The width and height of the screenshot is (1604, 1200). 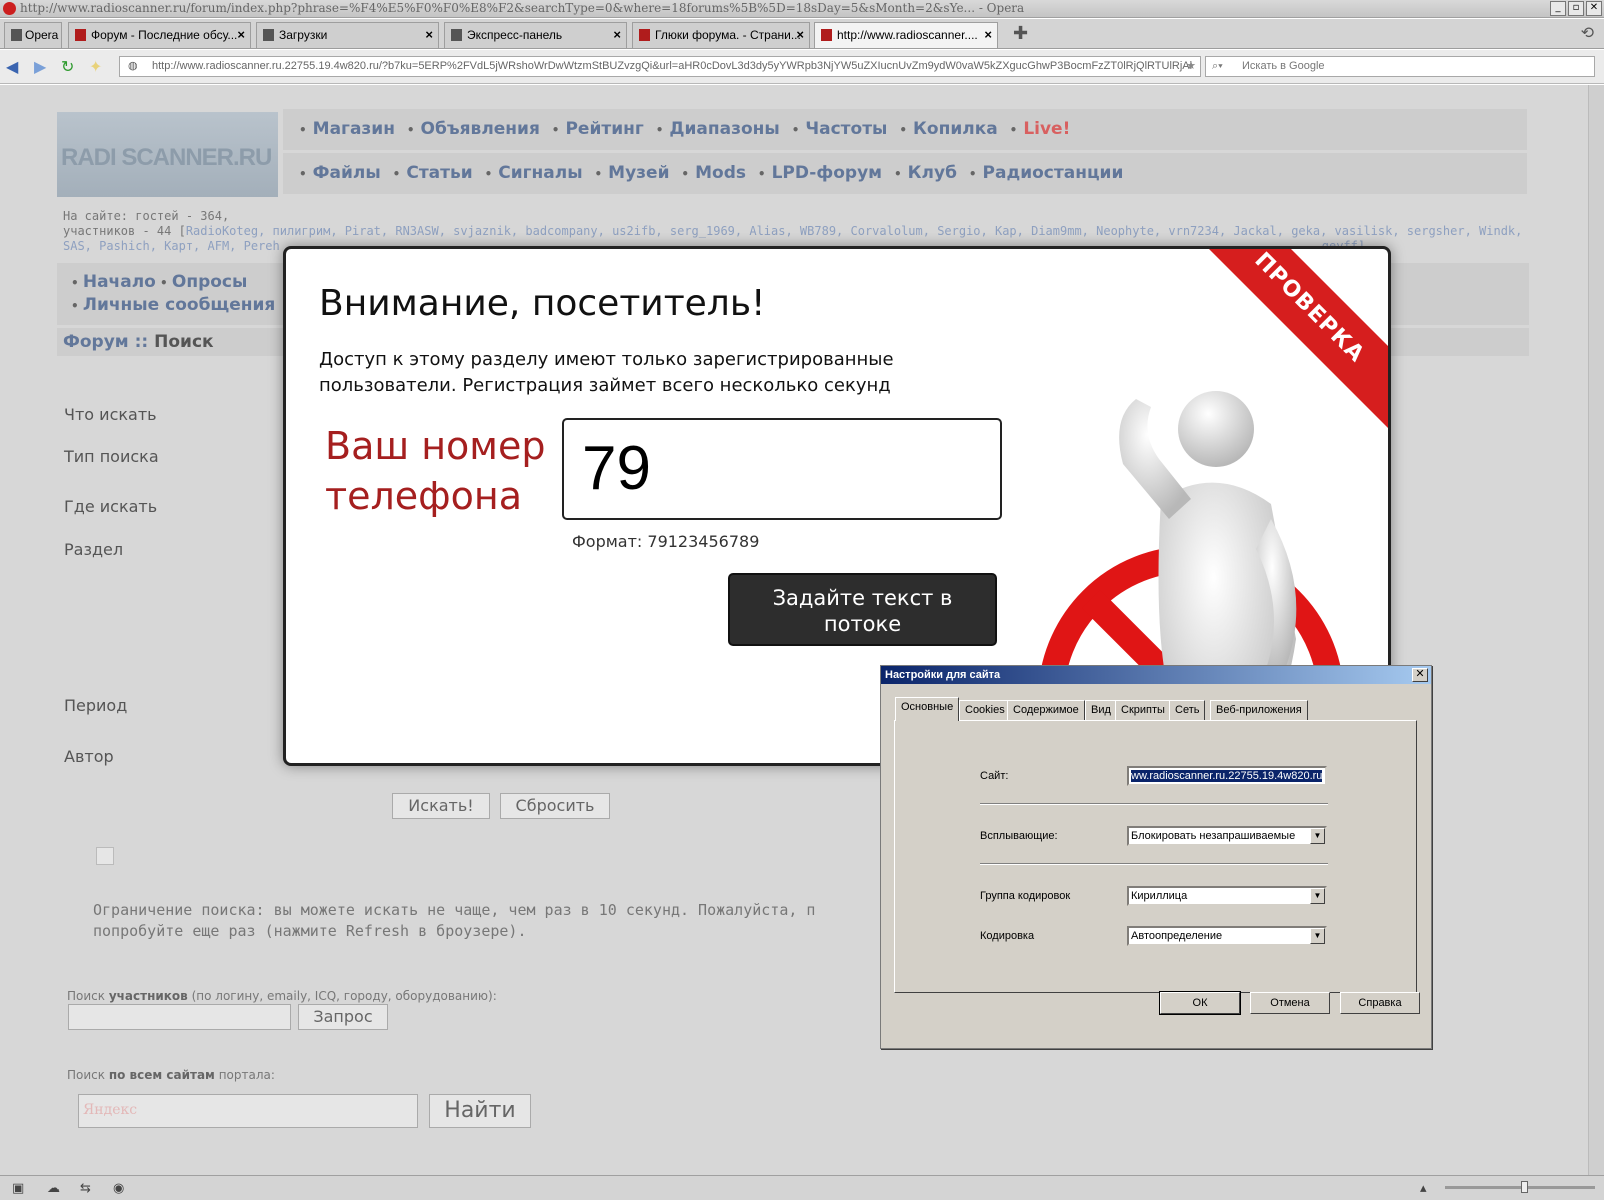 I want to click on captcha-checkbox, so click(x=105, y=856).